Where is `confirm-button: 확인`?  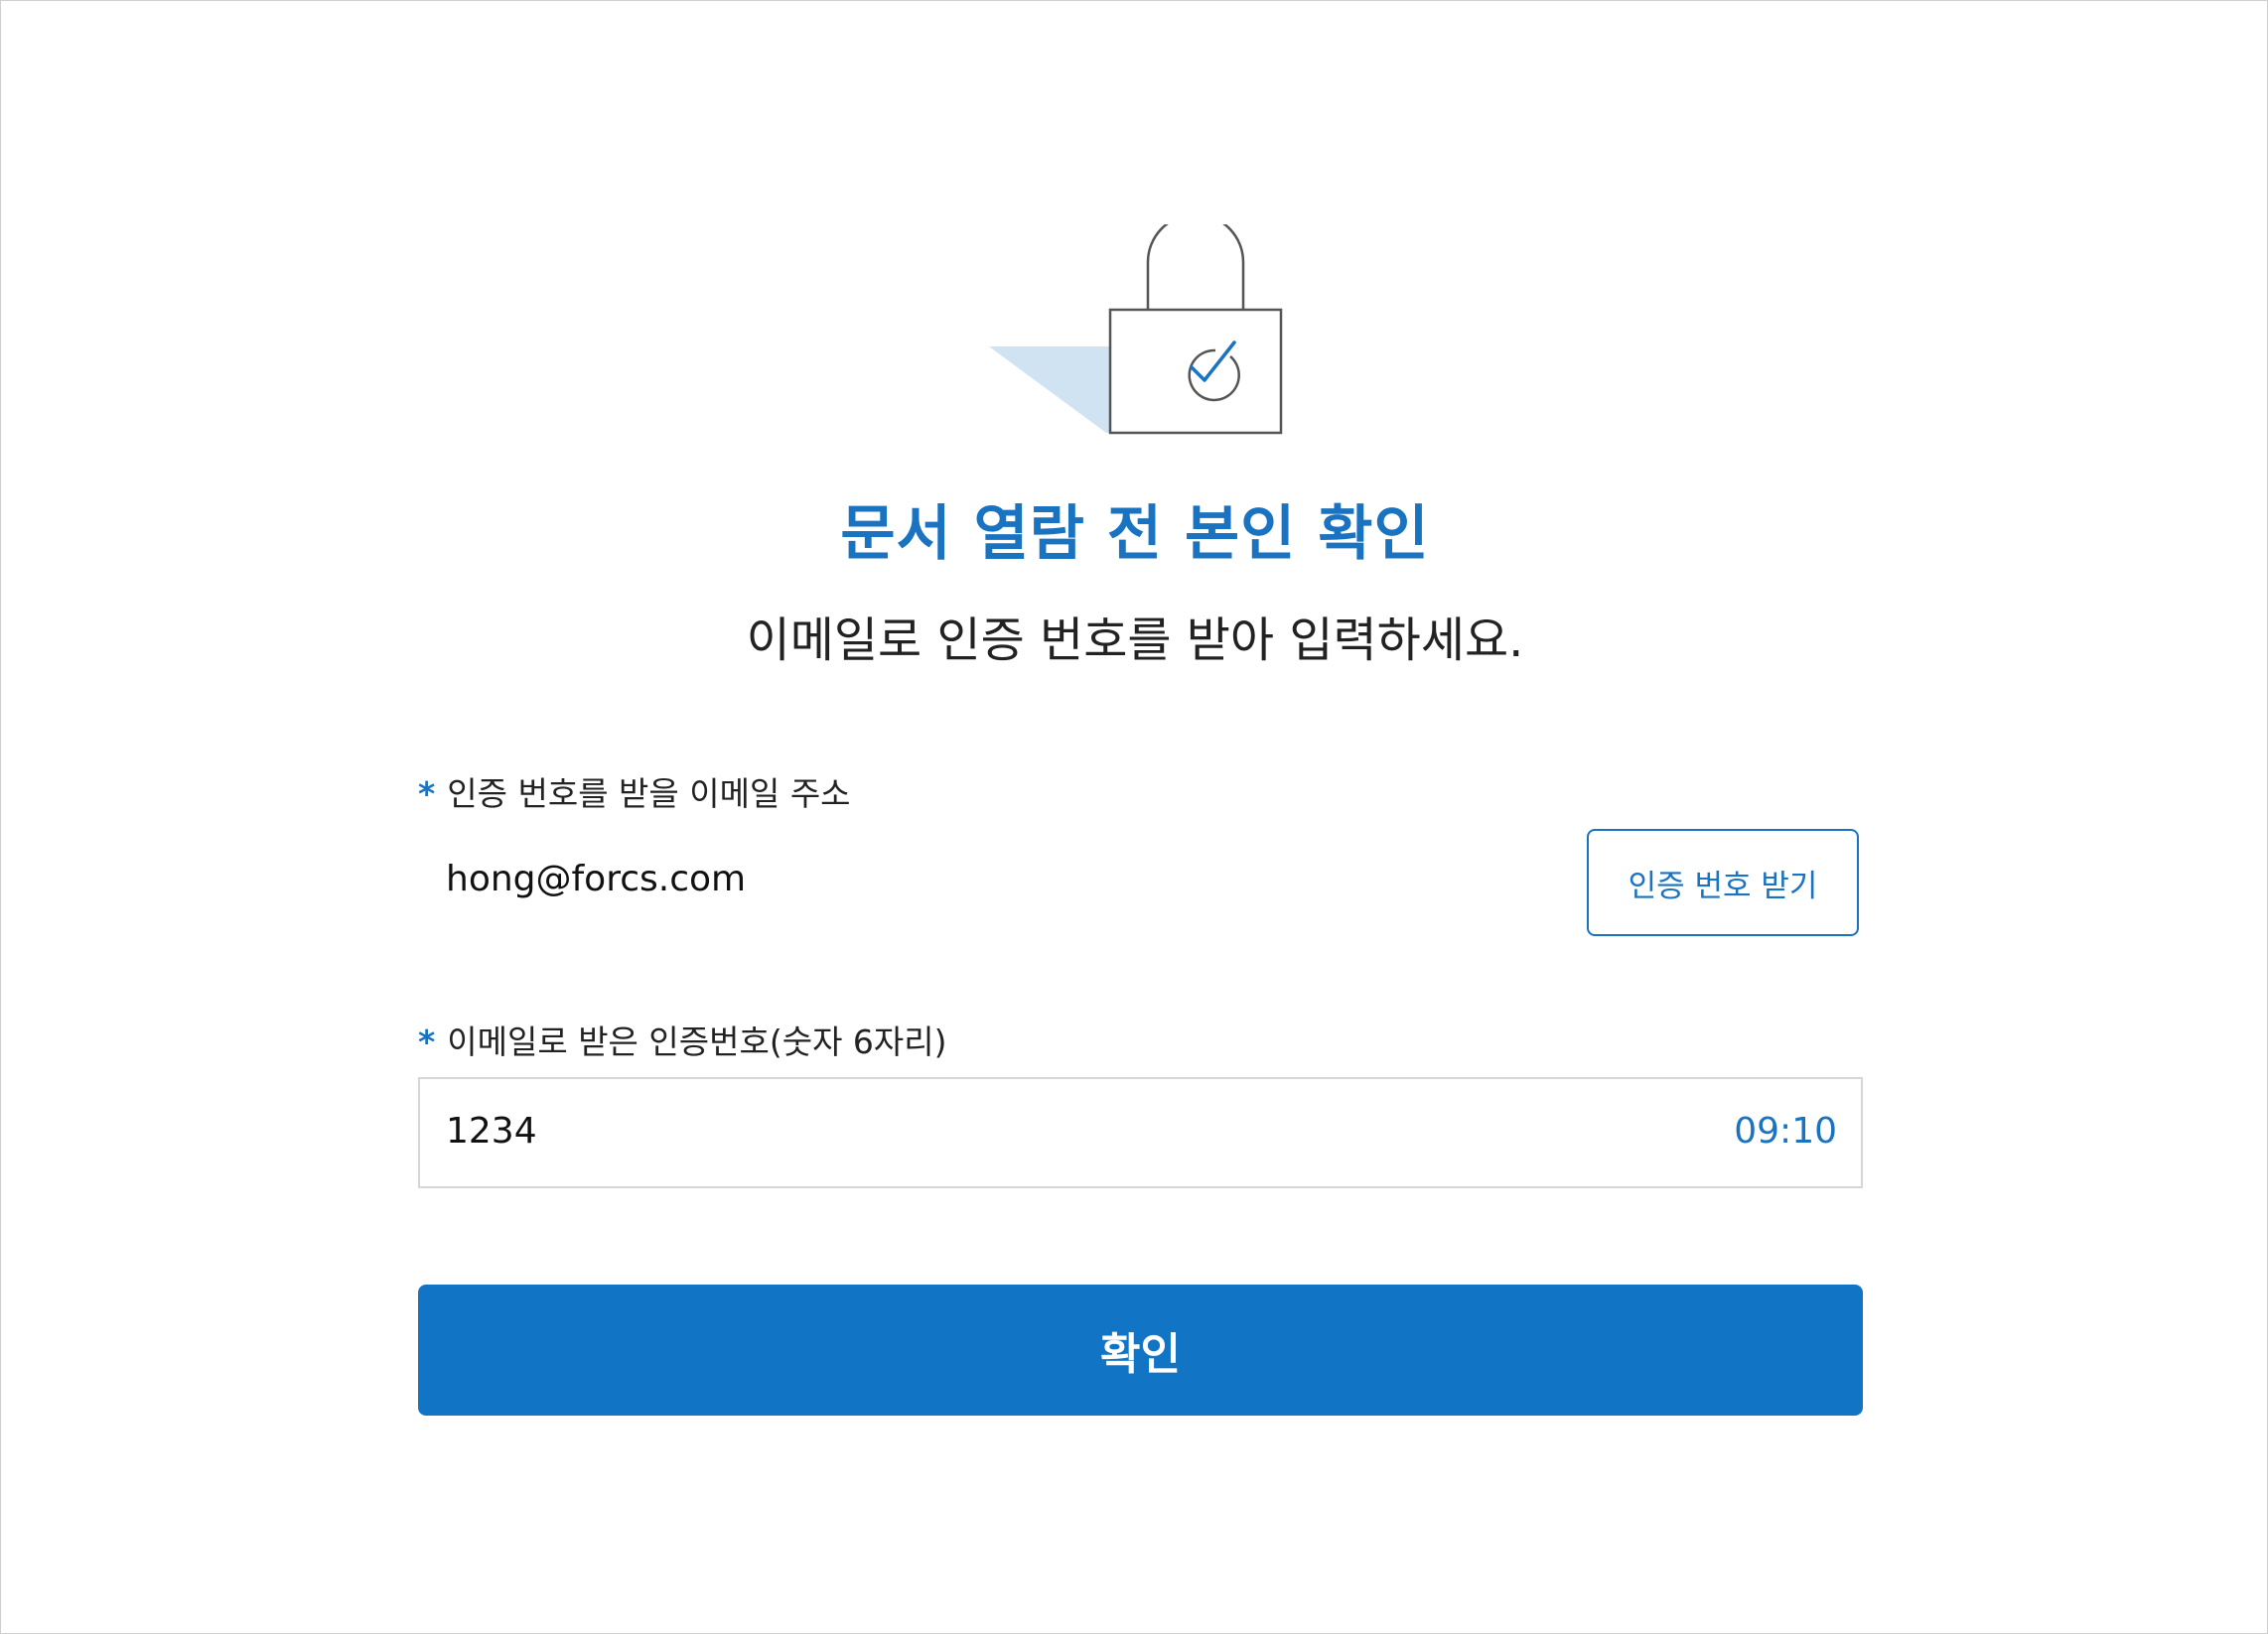
confirm-button: 확인 is located at coordinates (1140, 1350).